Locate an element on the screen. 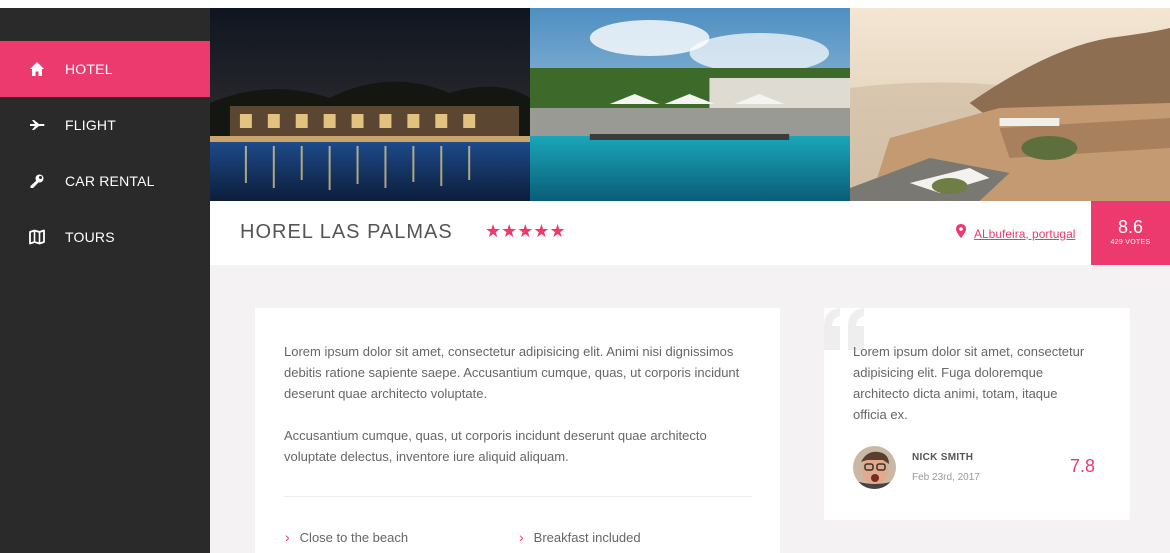 This screenshot has width=1170, height=553. feature-item: › Breakfast included is located at coordinates (580, 537).